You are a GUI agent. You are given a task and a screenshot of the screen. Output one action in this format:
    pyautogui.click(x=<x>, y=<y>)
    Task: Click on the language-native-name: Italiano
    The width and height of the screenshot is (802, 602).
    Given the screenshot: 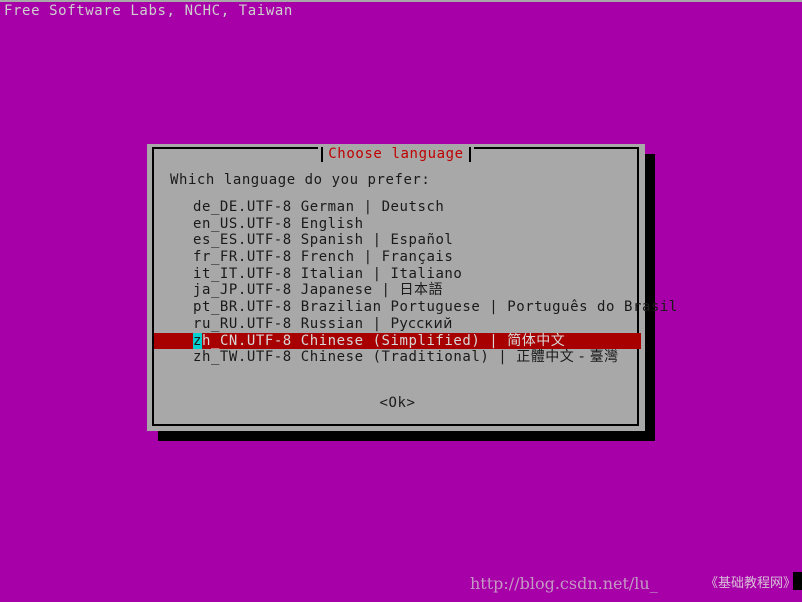 What is the action you would take?
    pyautogui.click(x=426, y=273)
    